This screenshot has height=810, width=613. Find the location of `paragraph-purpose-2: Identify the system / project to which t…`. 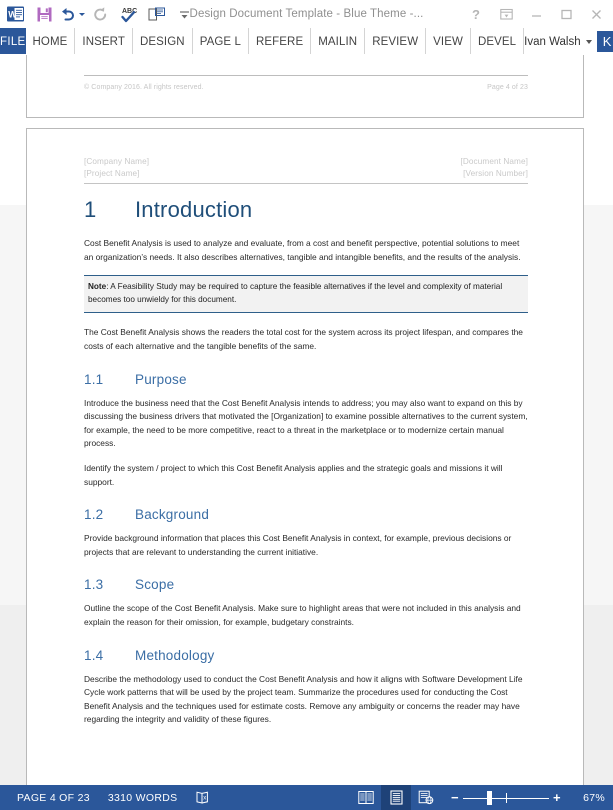

paragraph-purpose-2: Identify the system / project to which t… is located at coordinates (293, 474).